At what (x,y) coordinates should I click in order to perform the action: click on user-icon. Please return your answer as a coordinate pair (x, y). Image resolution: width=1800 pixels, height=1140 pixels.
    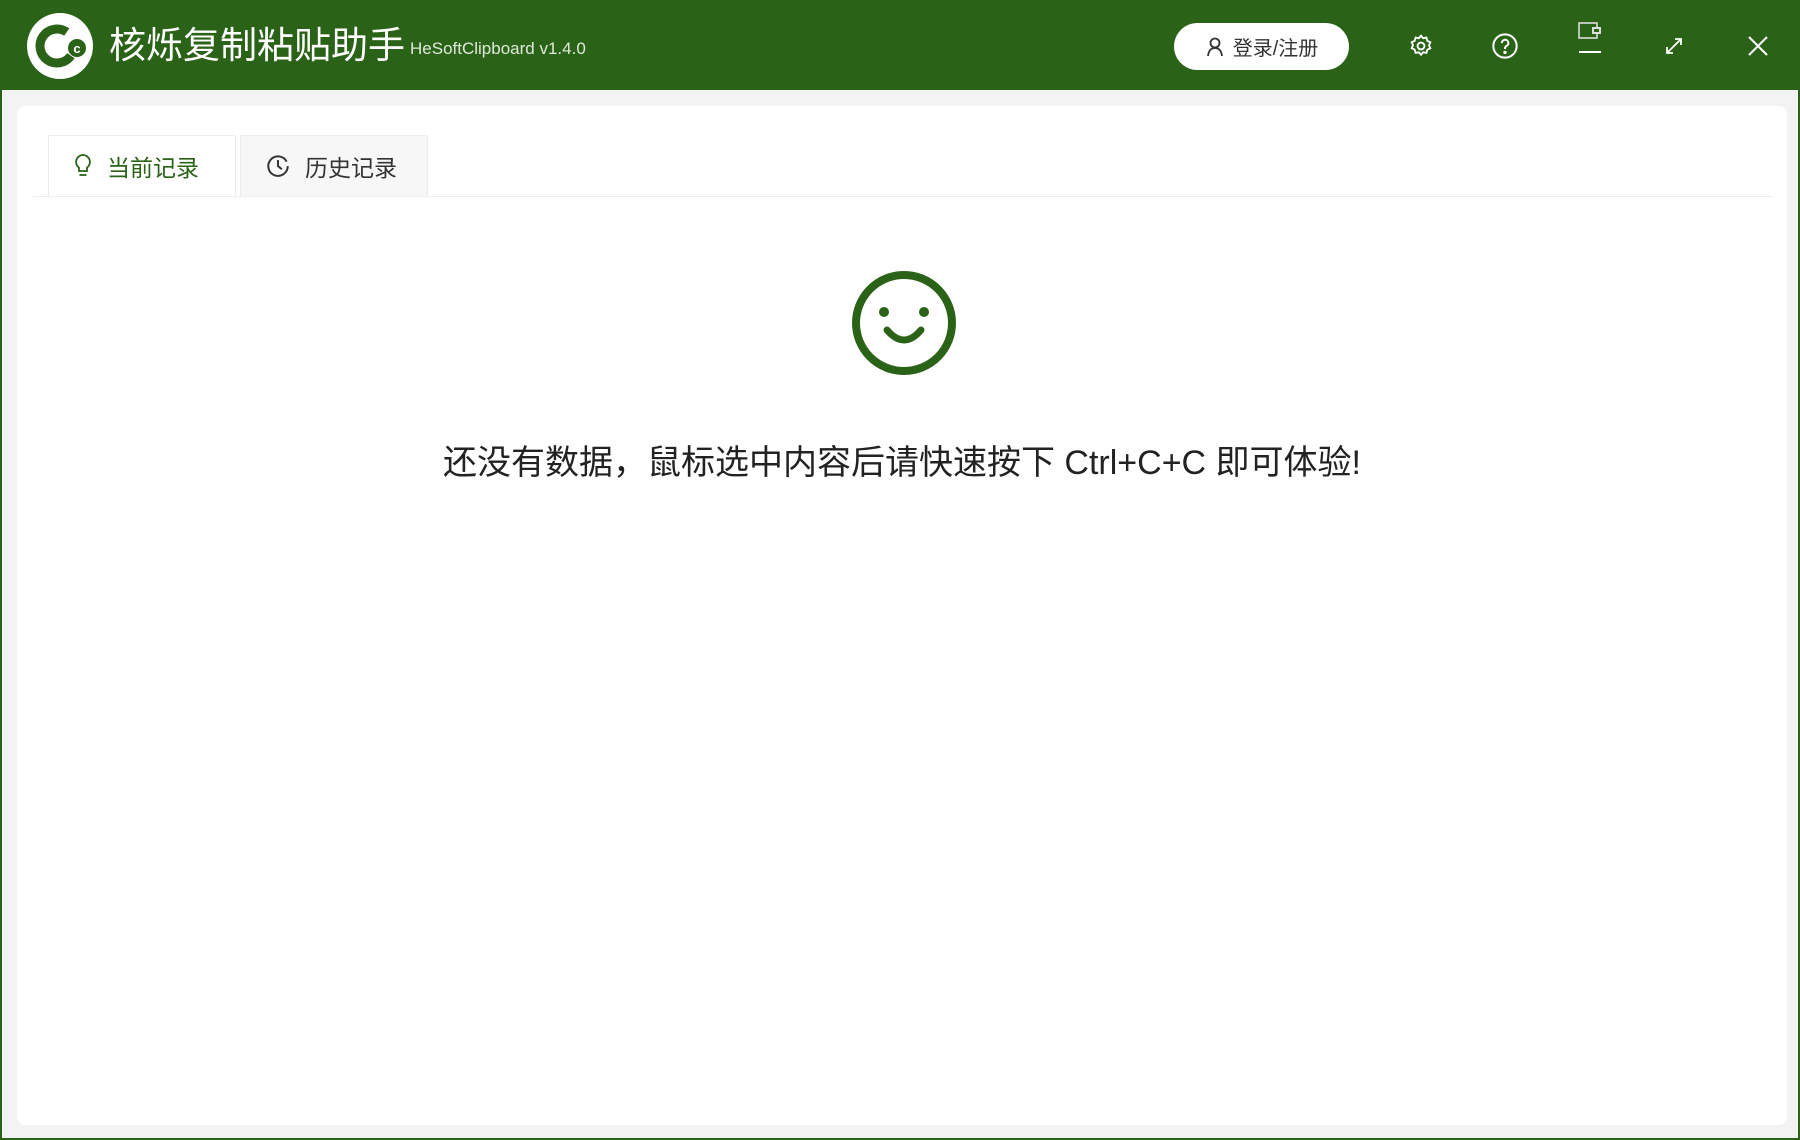
    Looking at the image, I should click on (1214, 46).